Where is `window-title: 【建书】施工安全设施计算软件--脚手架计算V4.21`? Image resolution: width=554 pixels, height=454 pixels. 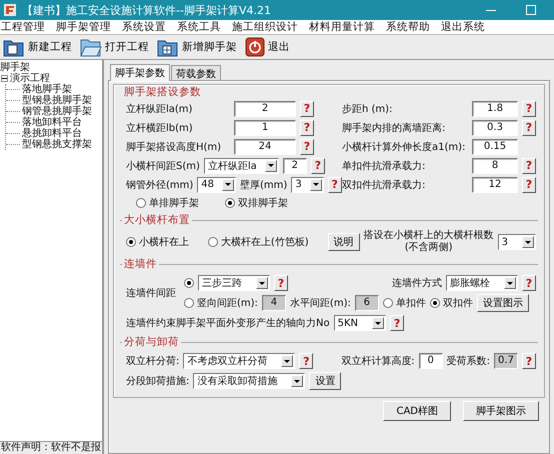
window-title: 【建书】施工安全设施计算软件--脚手架计算V4.21 is located at coordinates (147, 10).